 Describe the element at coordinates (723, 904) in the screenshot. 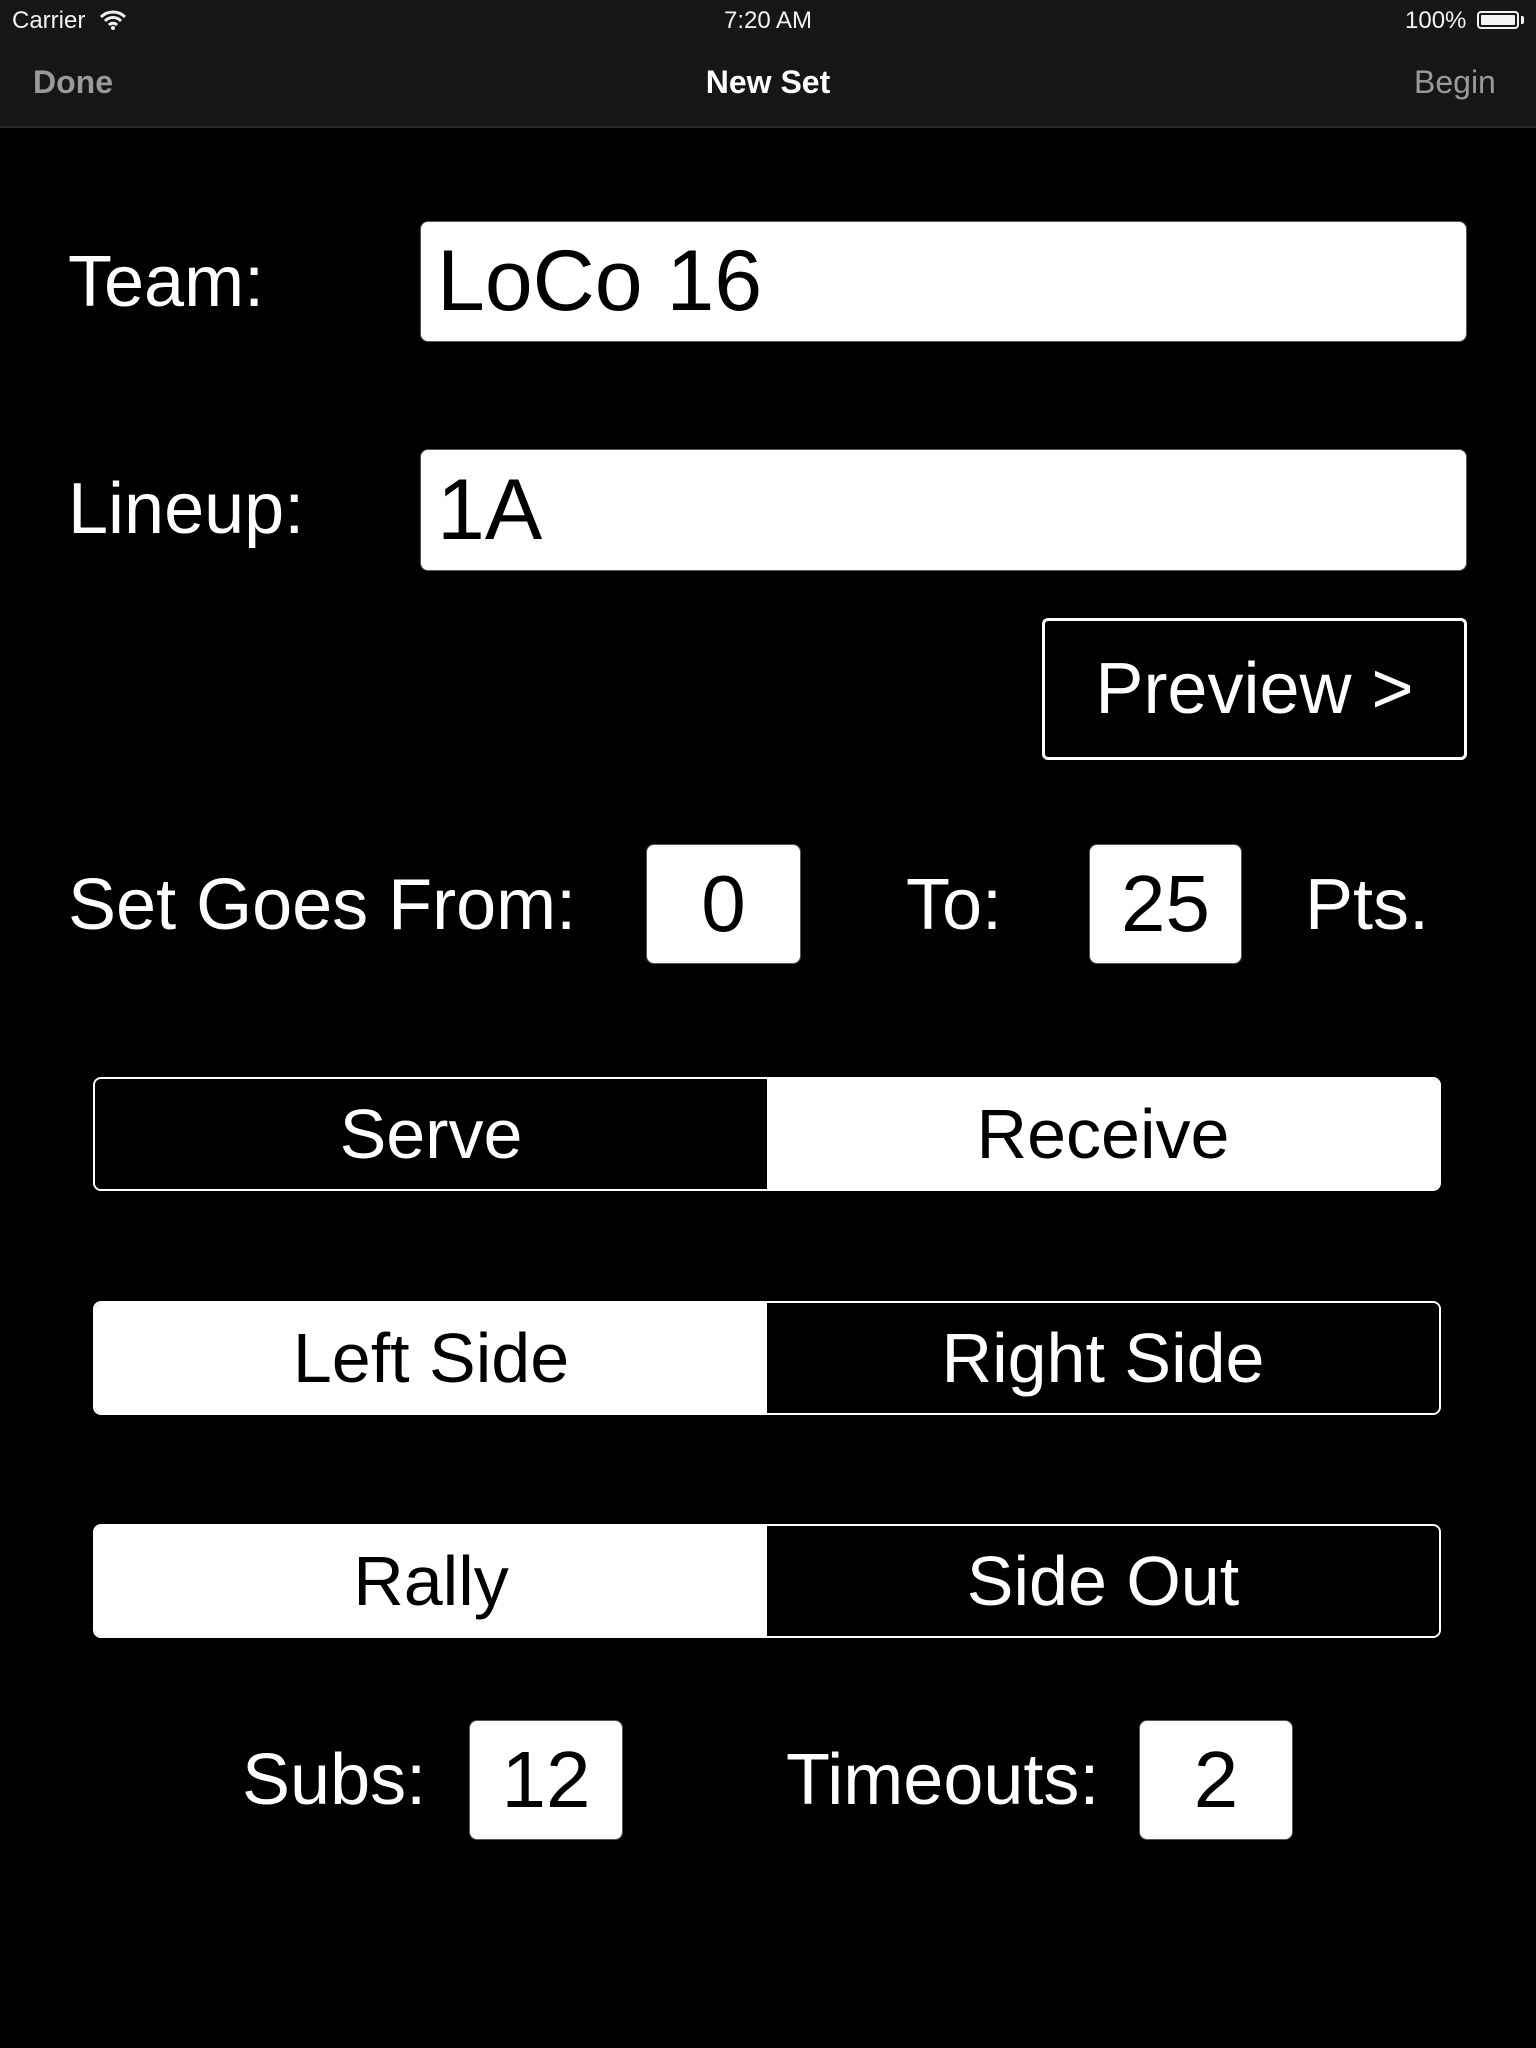

I see `set-from-input` at that location.